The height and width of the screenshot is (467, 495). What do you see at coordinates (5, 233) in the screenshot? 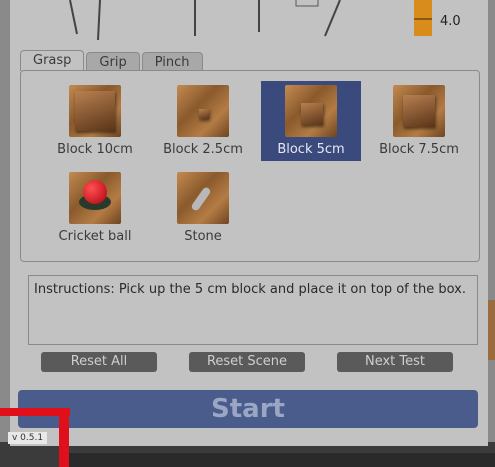
I see `scene-background-left` at bounding box center [5, 233].